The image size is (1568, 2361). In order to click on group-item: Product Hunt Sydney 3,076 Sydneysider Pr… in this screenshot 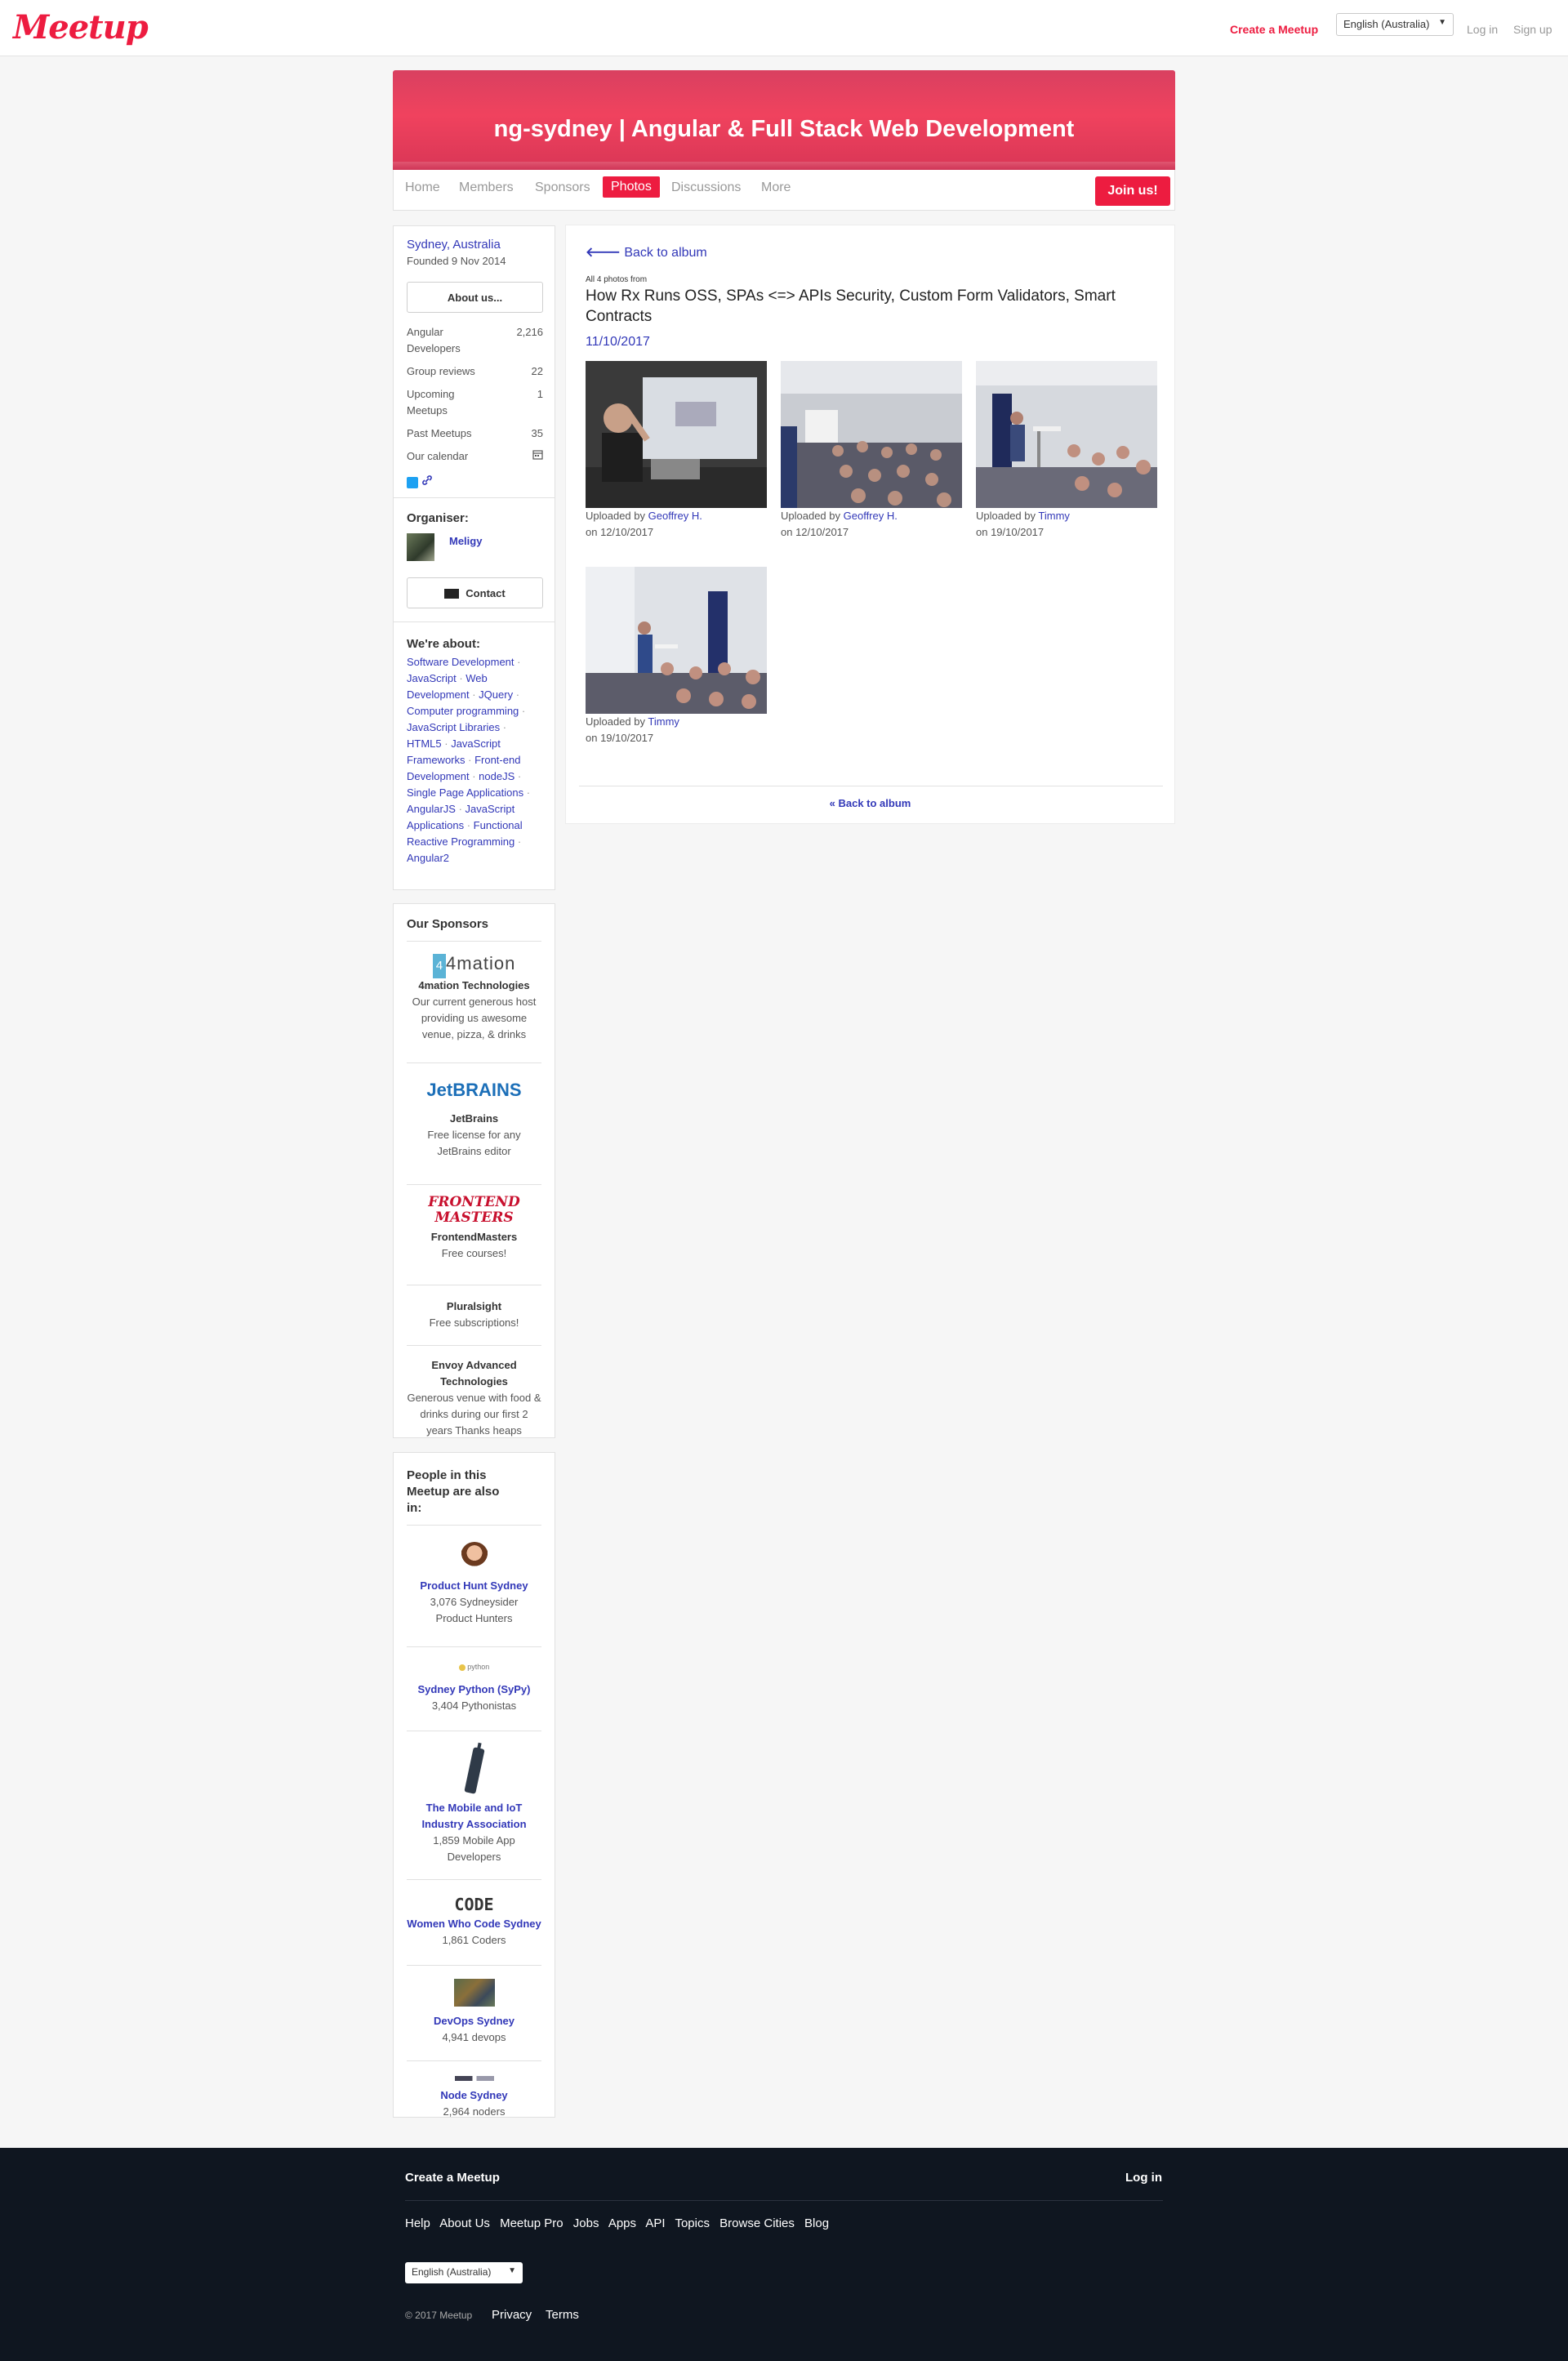, I will do `click(474, 1586)`.